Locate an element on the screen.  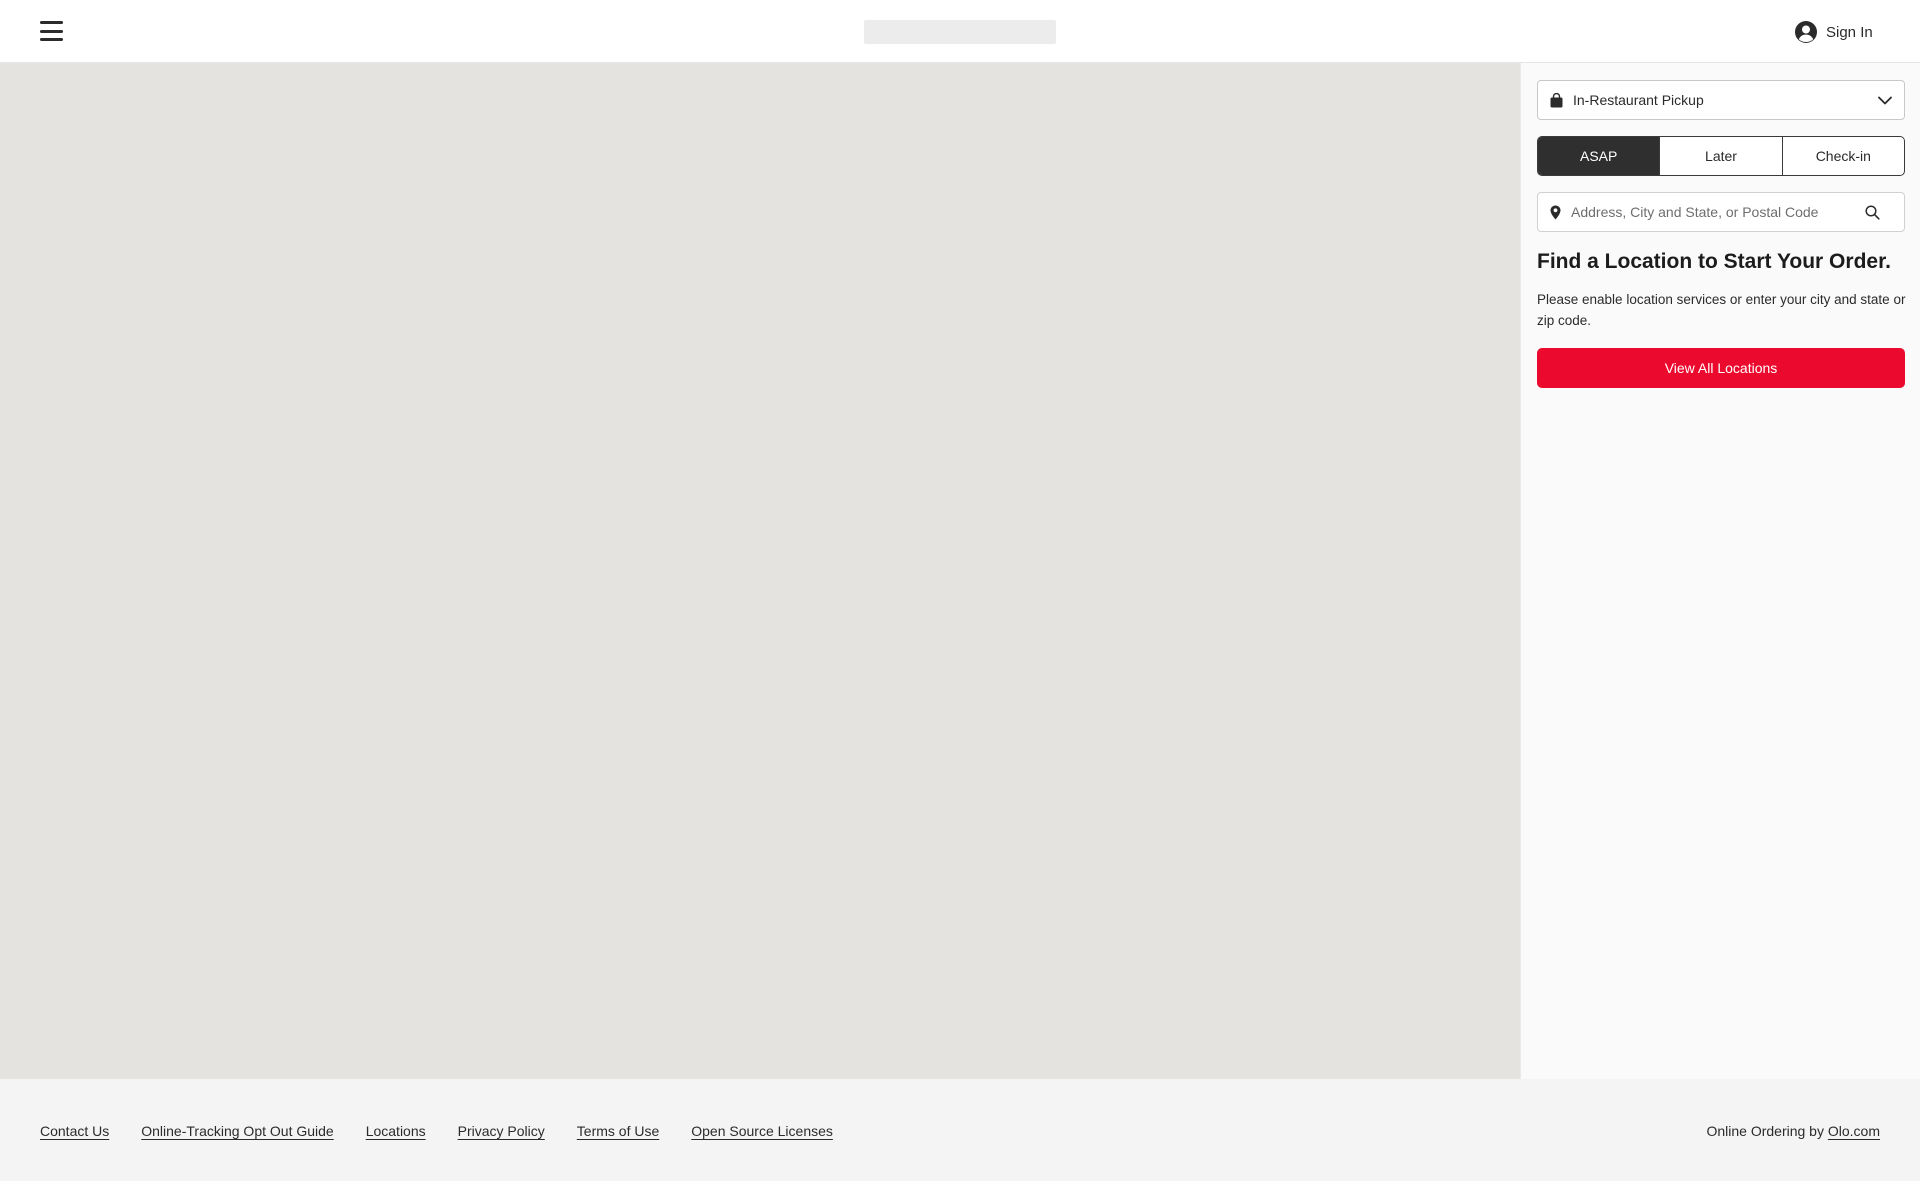
order-mode-value: In-Restaurant Pickup is located at coordinates (1638, 100).